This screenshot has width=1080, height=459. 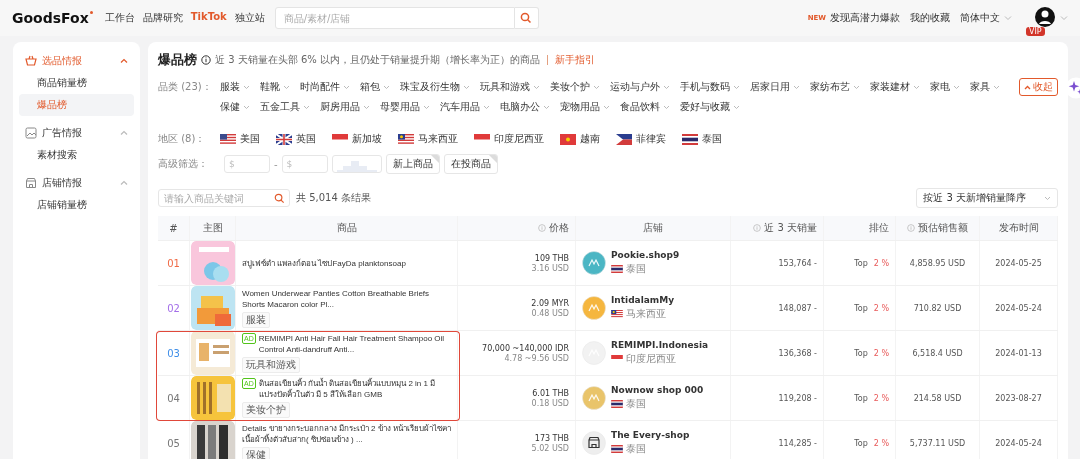 I want to click on category-dropdown: 玩具和游戏, so click(x=510, y=87).